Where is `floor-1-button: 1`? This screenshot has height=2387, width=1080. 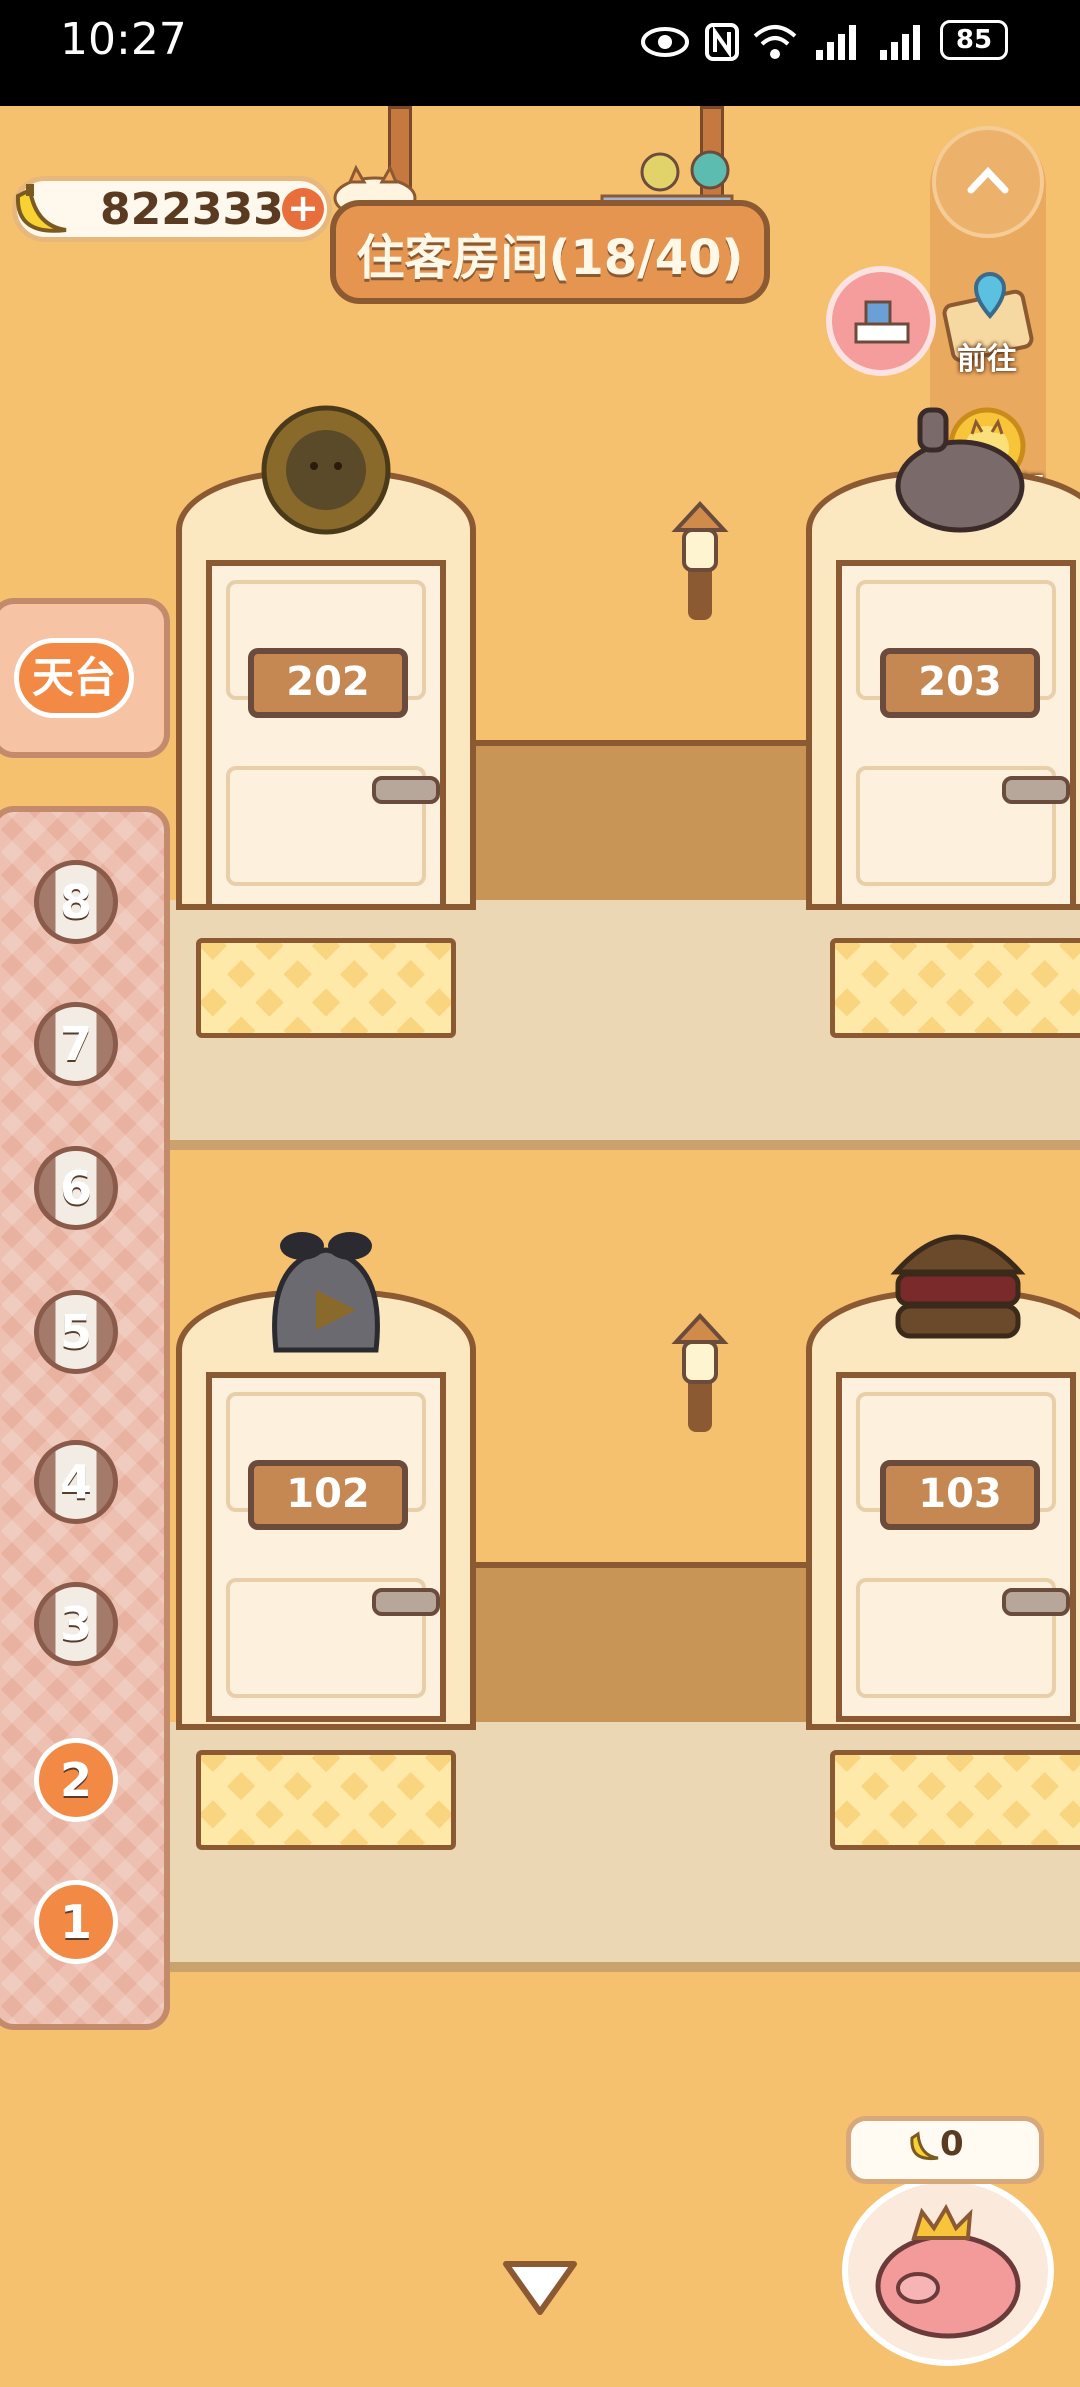 floor-1-button: 1 is located at coordinates (76, 1922).